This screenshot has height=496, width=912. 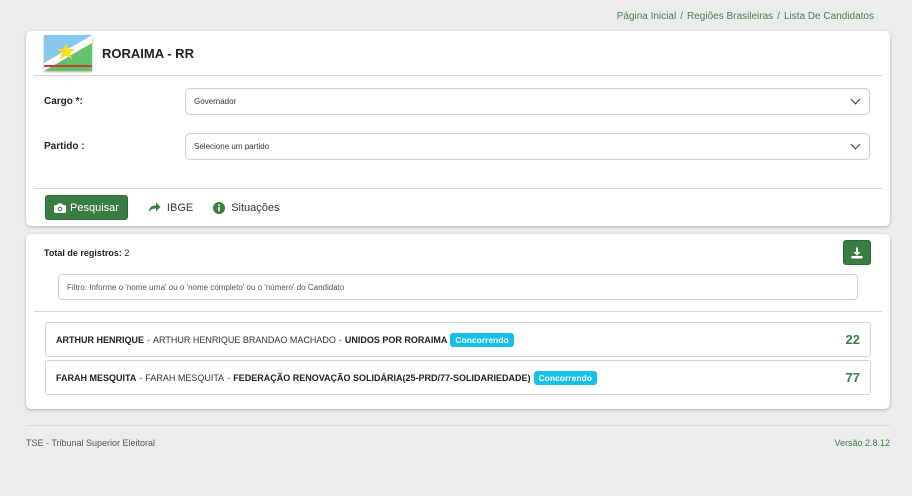 What do you see at coordinates (458, 207) in the screenshot?
I see `action-bar: Pesquisar IBGE Situações` at bounding box center [458, 207].